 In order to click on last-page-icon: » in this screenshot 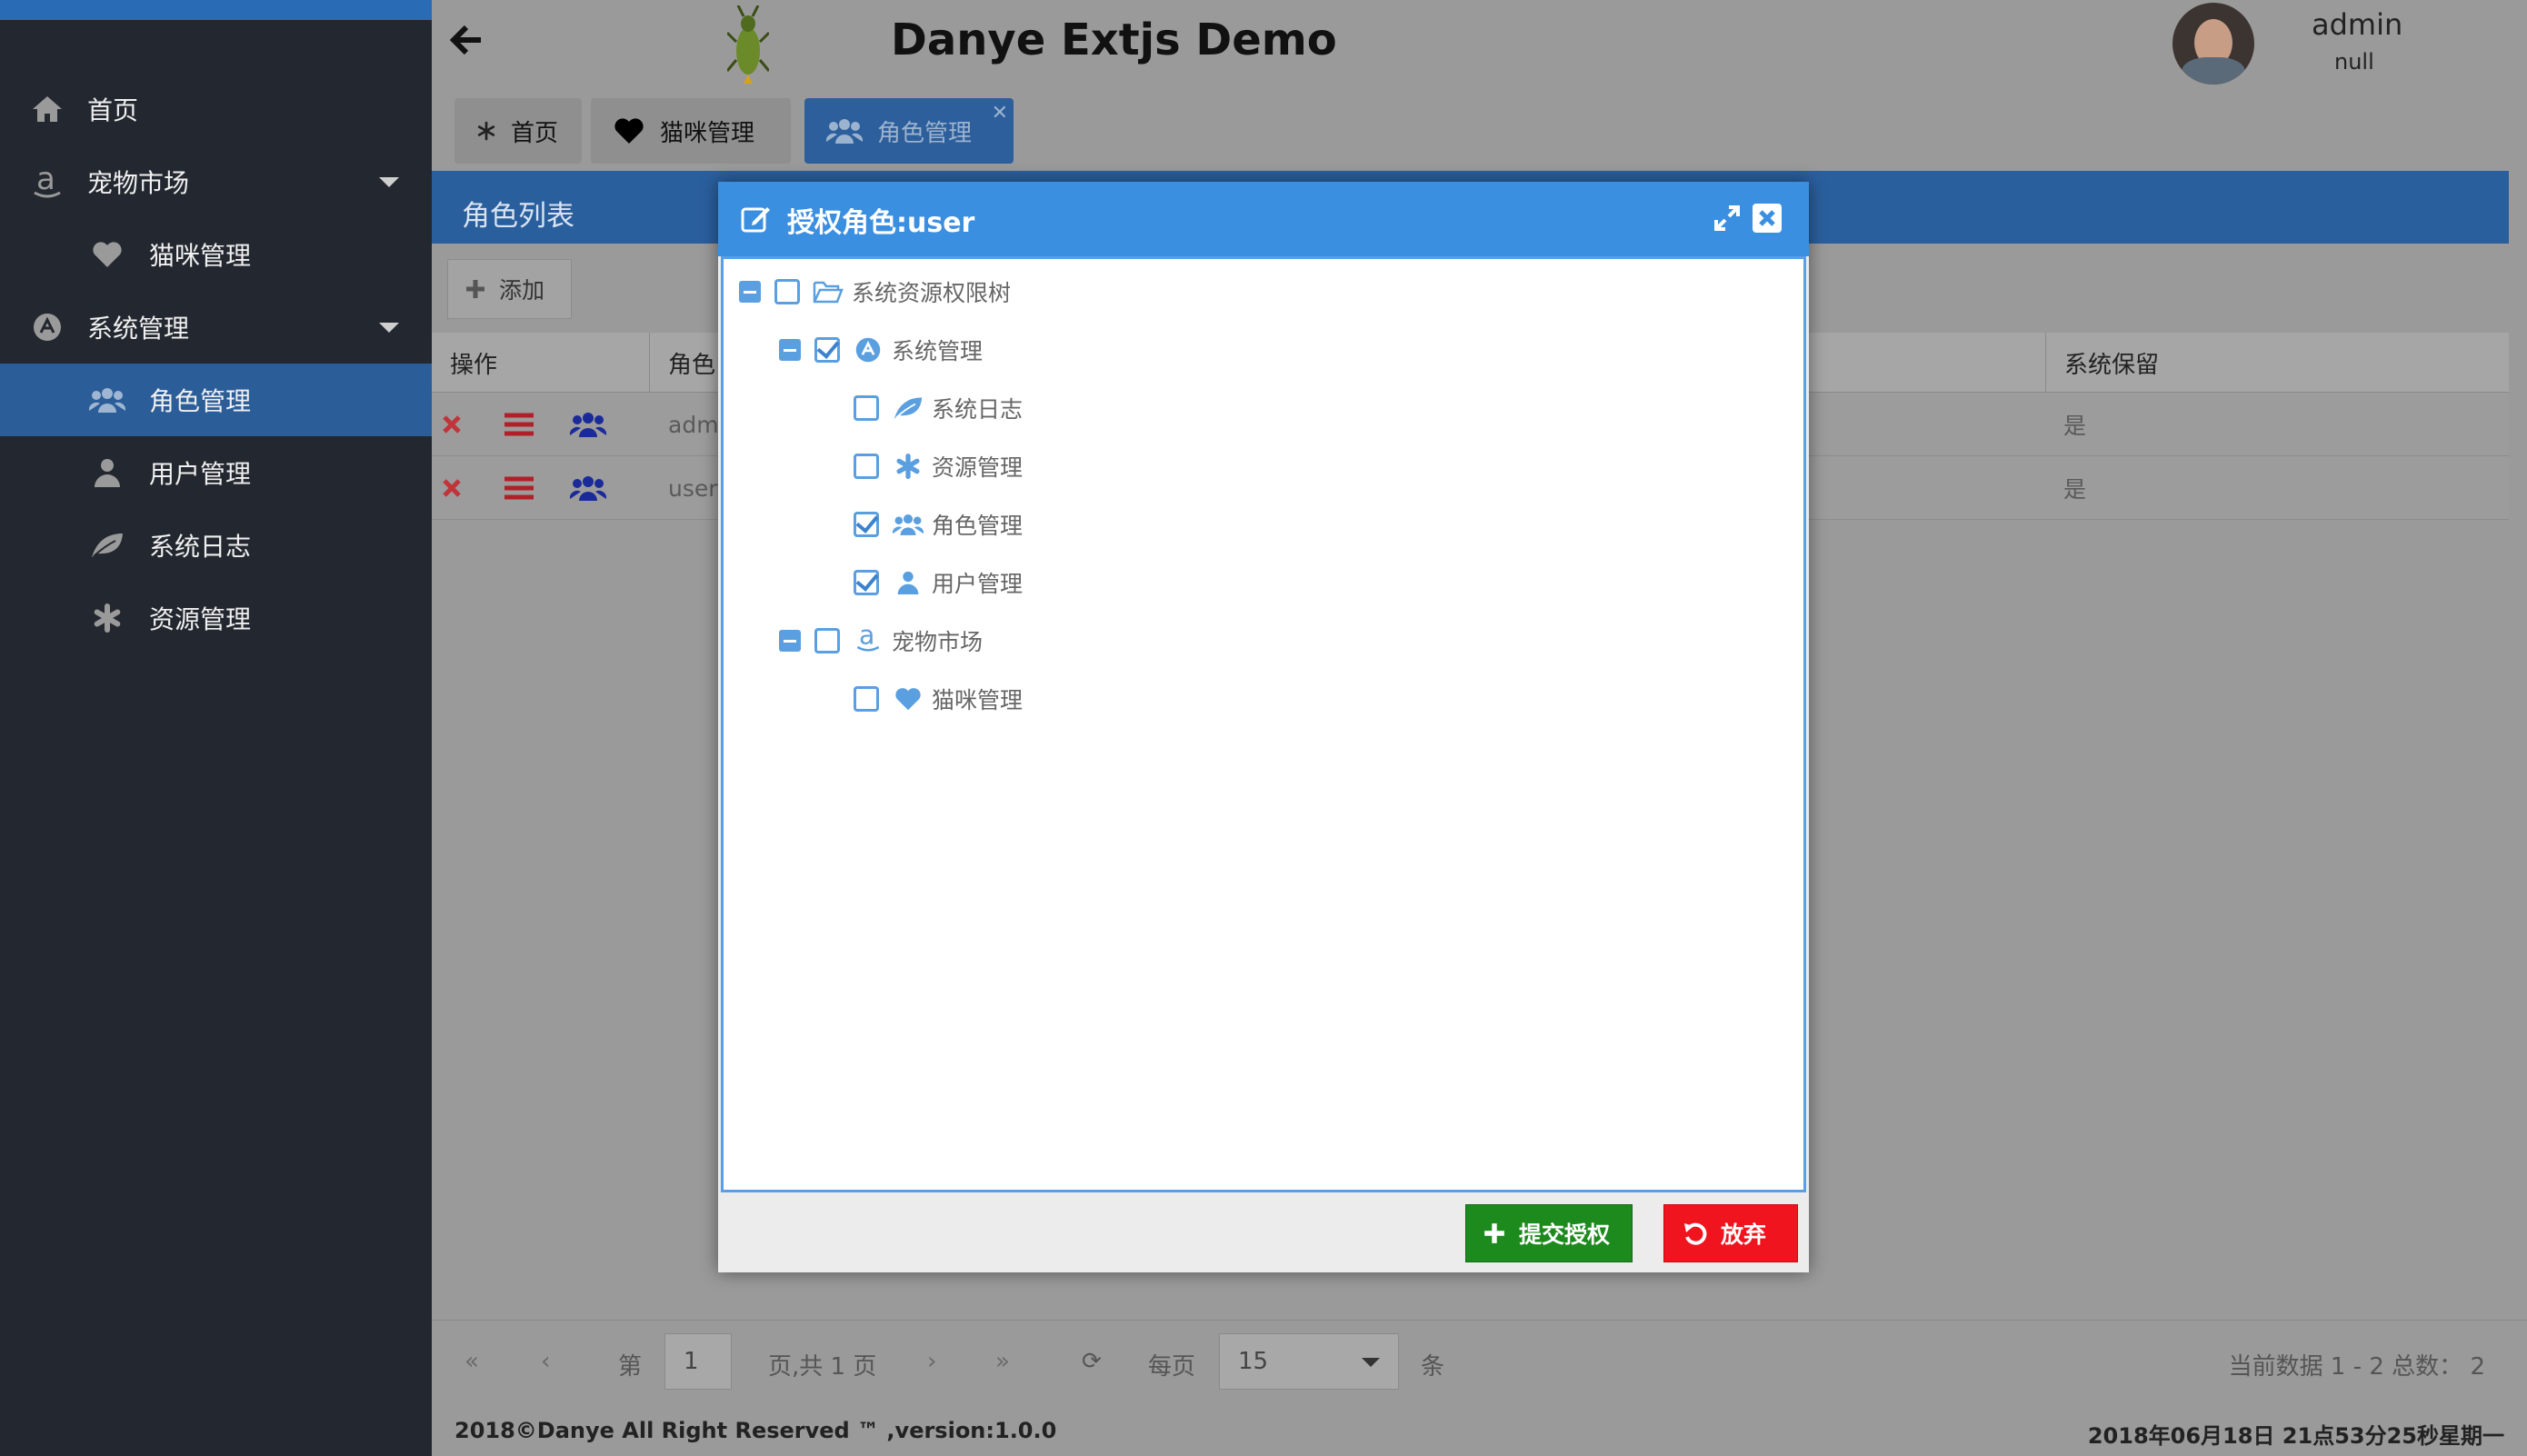, I will do `click(1002, 1361)`.